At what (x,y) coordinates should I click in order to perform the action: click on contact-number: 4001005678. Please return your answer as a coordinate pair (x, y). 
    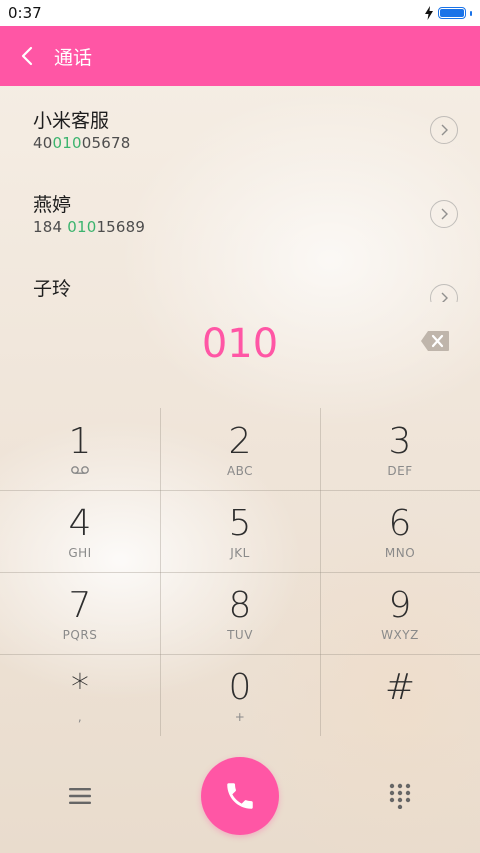
    Looking at the image, I should click on (81, 143).